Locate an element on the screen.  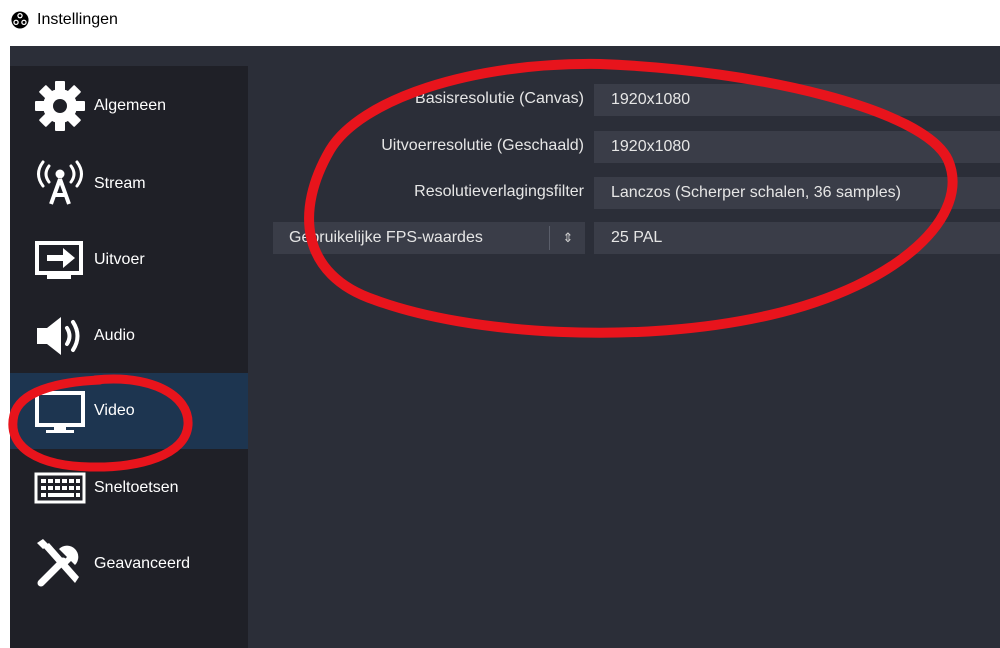
sidebar-item-label: Sneltoetsen is located at coordinates (136, 487).